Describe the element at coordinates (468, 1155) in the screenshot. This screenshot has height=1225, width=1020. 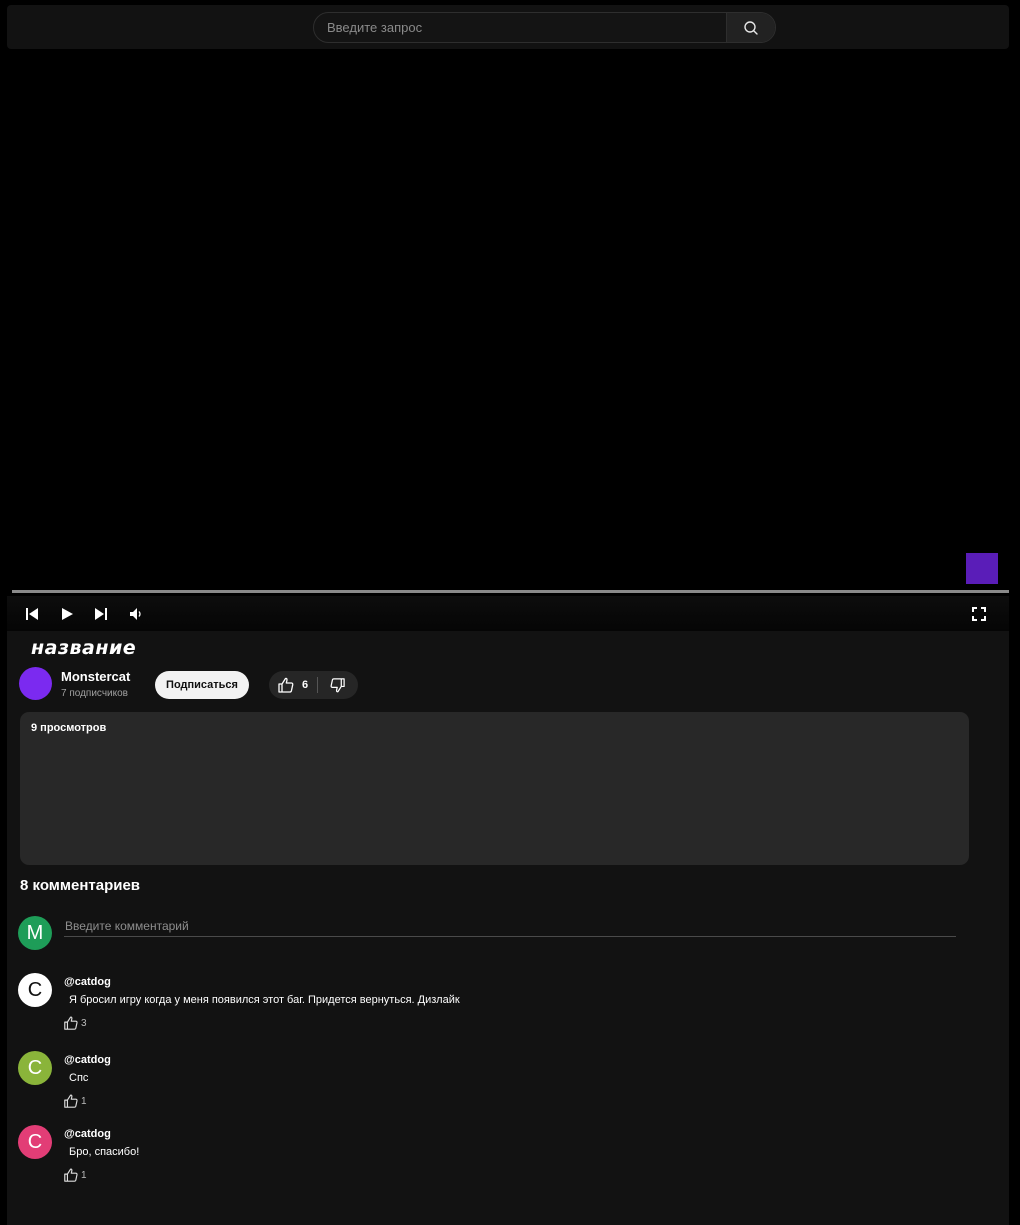
I see `comment-item: C @catdog Бро, спасибо! 1` at that location.